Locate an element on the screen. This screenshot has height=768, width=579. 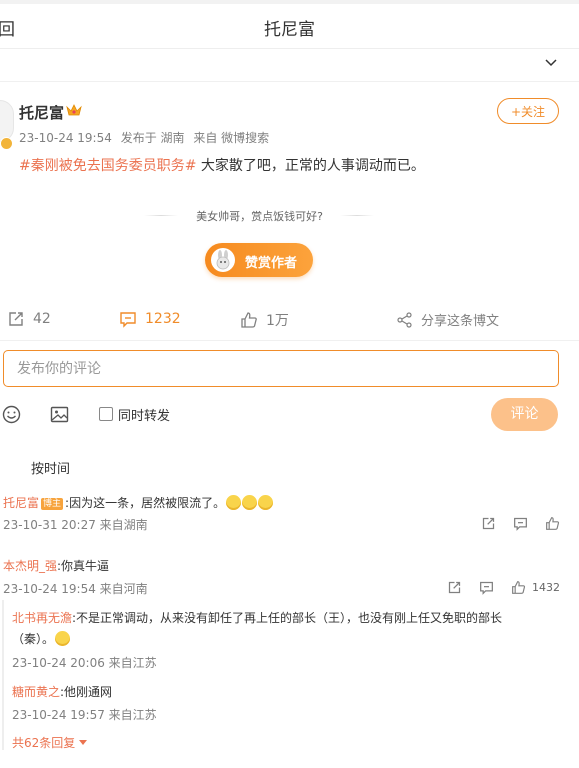
share-label: 分享这条博文 is located at coordinates (460, 321).